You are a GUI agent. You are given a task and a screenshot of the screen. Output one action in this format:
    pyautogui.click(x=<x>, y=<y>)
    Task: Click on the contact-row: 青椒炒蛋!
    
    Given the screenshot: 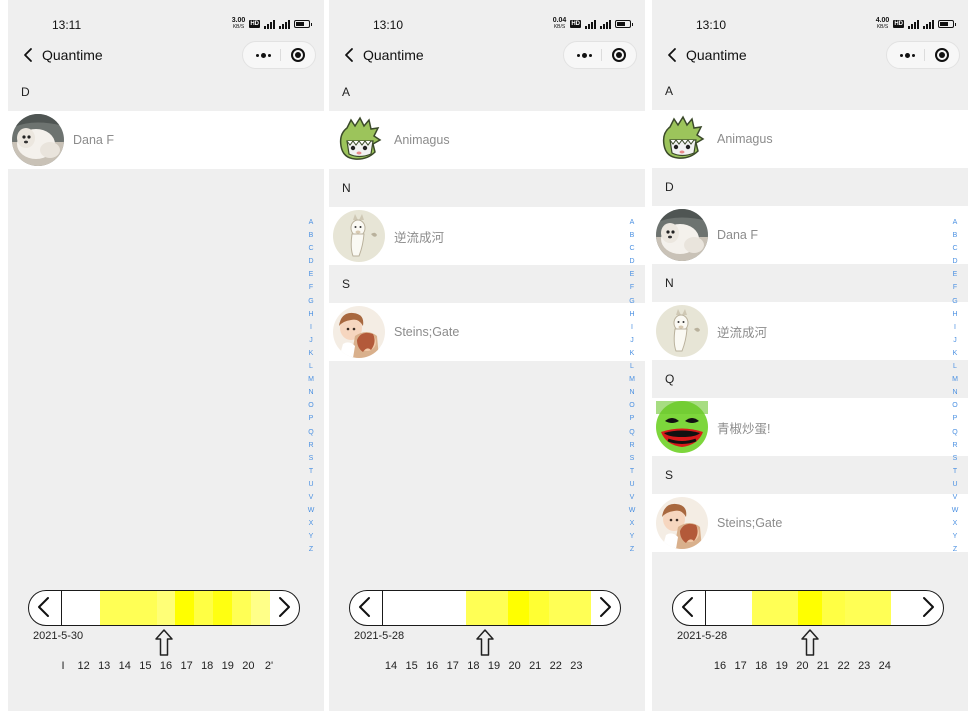 What is the action you would take?
    pyautogui.click(x=810, y=427)
    